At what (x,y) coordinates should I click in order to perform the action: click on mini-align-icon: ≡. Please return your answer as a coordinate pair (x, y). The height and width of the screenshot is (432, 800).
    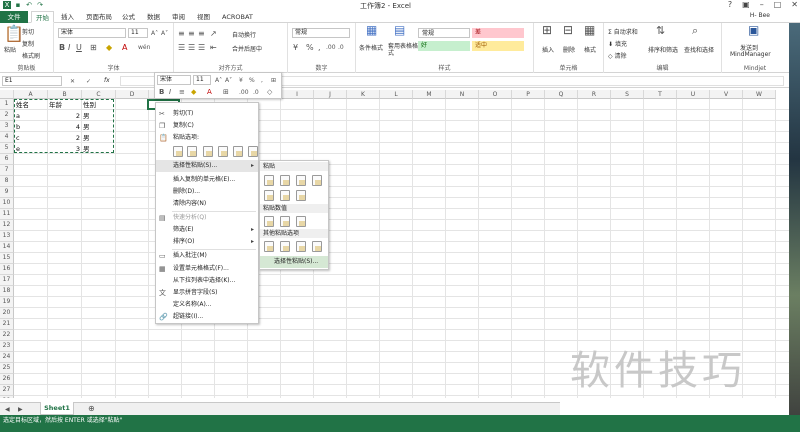
    Looking at the image, I should click on (182, 92).